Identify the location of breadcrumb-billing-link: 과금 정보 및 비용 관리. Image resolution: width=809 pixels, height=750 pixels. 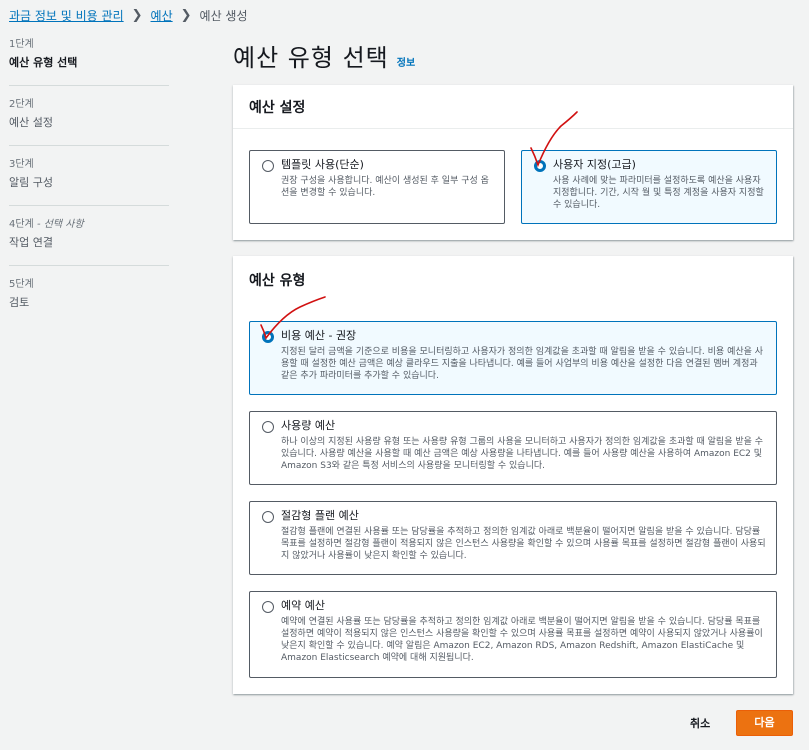
(66, 15).